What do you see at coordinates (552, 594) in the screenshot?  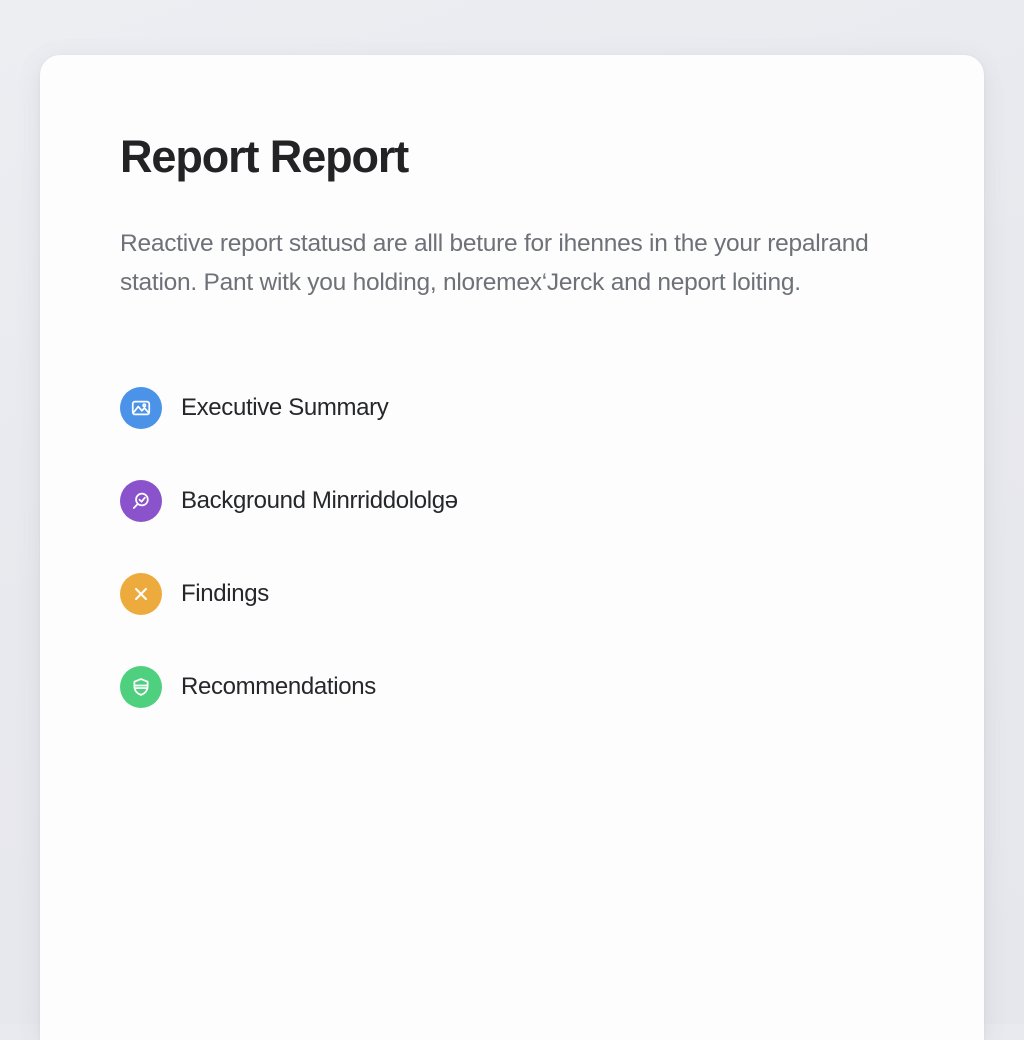 I see `list-item: Findings` at bounding box center [552, 594].